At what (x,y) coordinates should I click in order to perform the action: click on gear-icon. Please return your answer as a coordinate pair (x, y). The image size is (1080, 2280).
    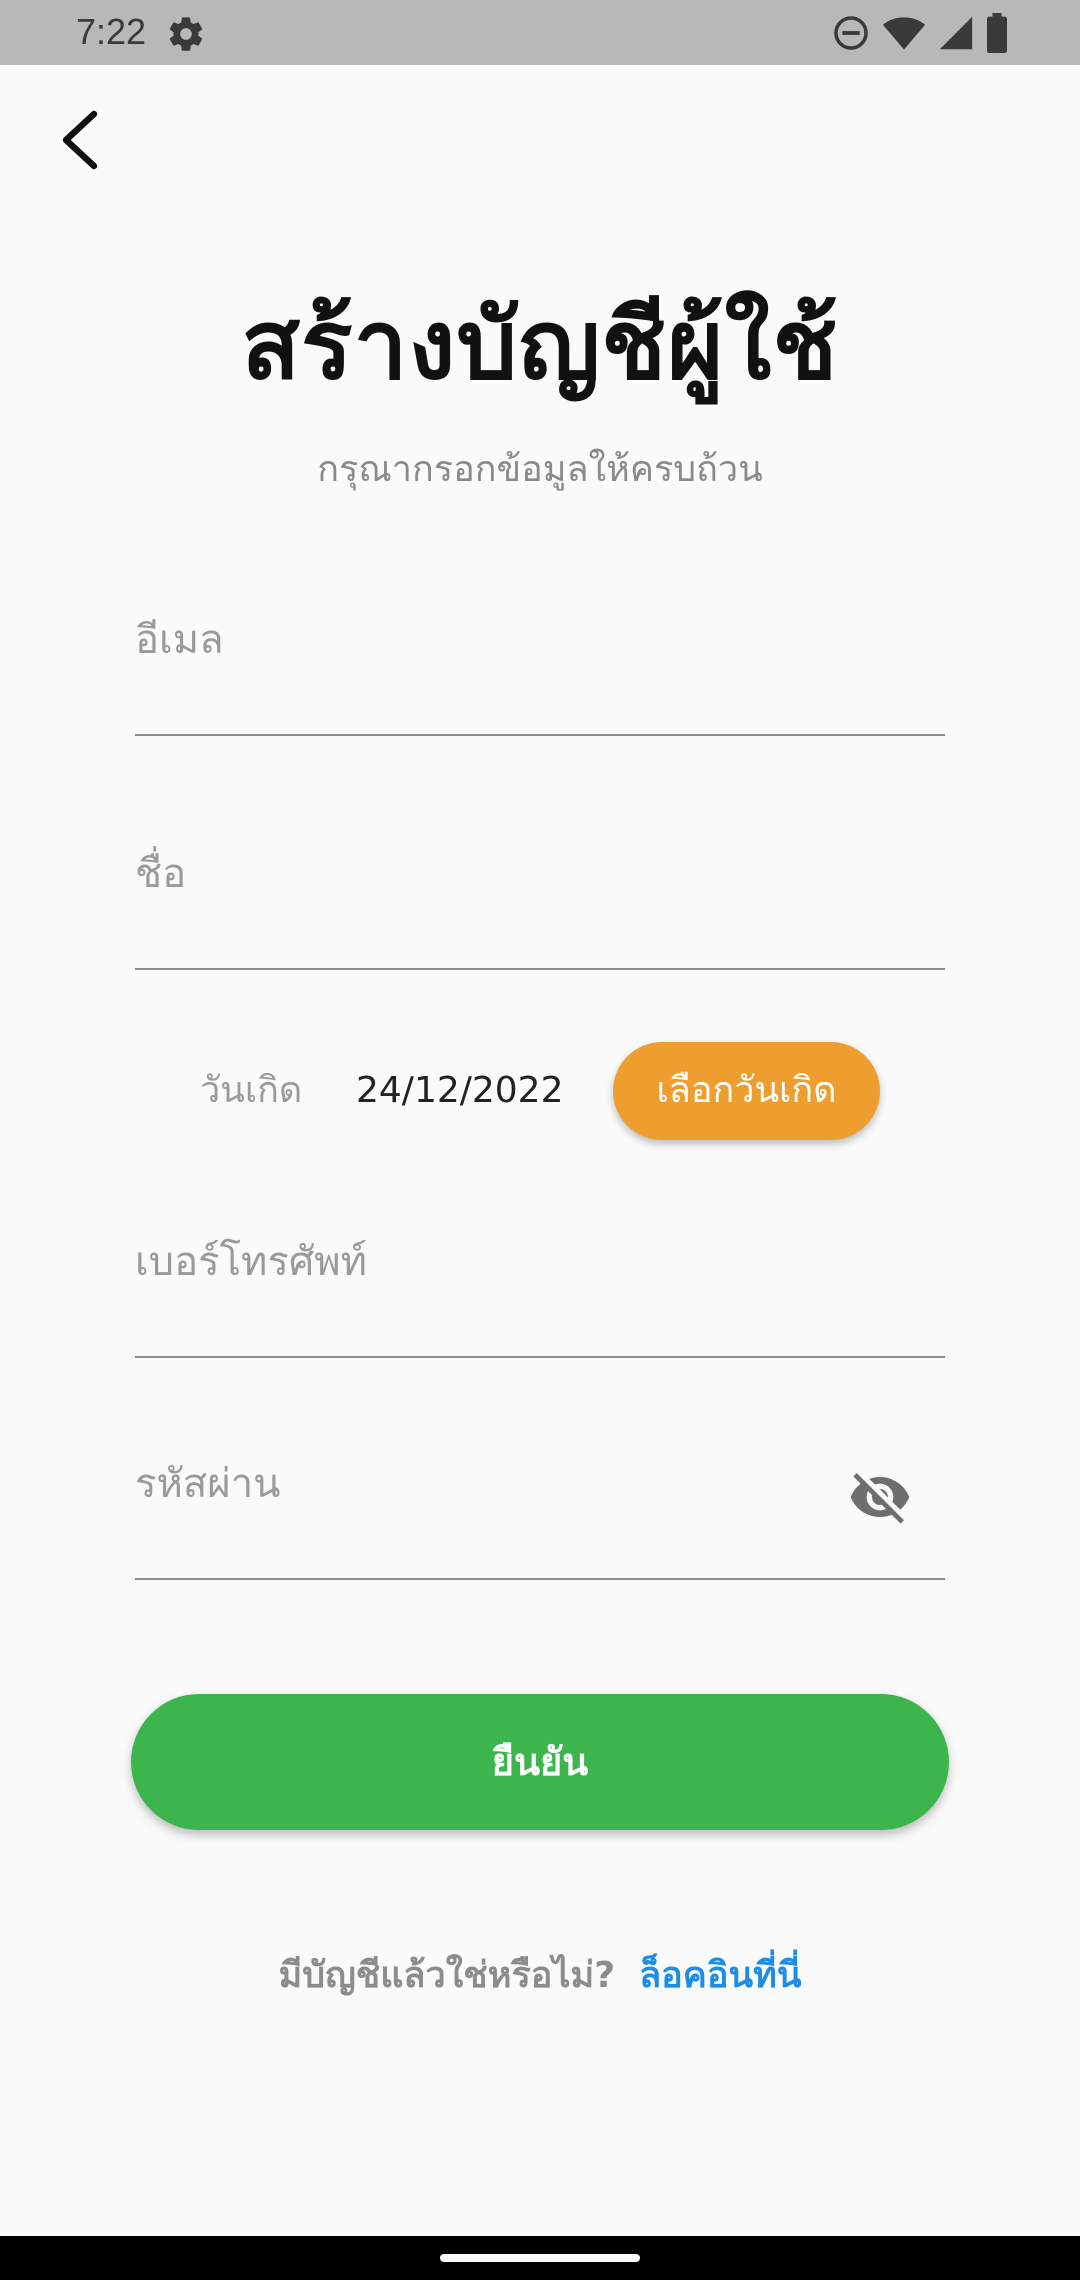
    Looking at the image, I should click on (186, 34).